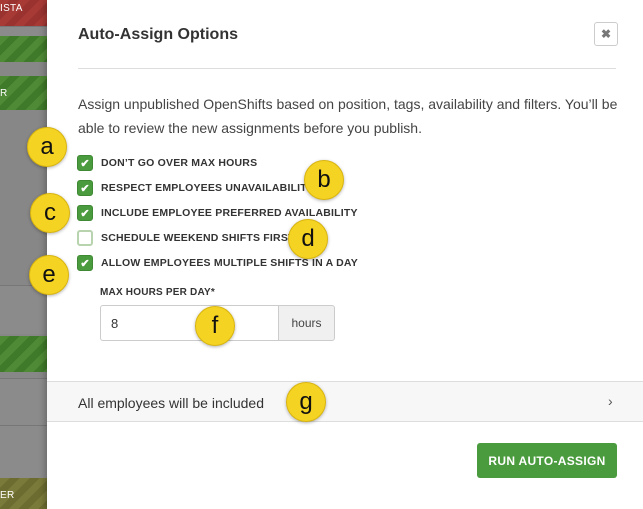 The width and height of the screenshot is (643, 509). What do you see at coordinates (324, 180) in the screenshot?
I see `callout-b: b` at bounding box center [324, 180].